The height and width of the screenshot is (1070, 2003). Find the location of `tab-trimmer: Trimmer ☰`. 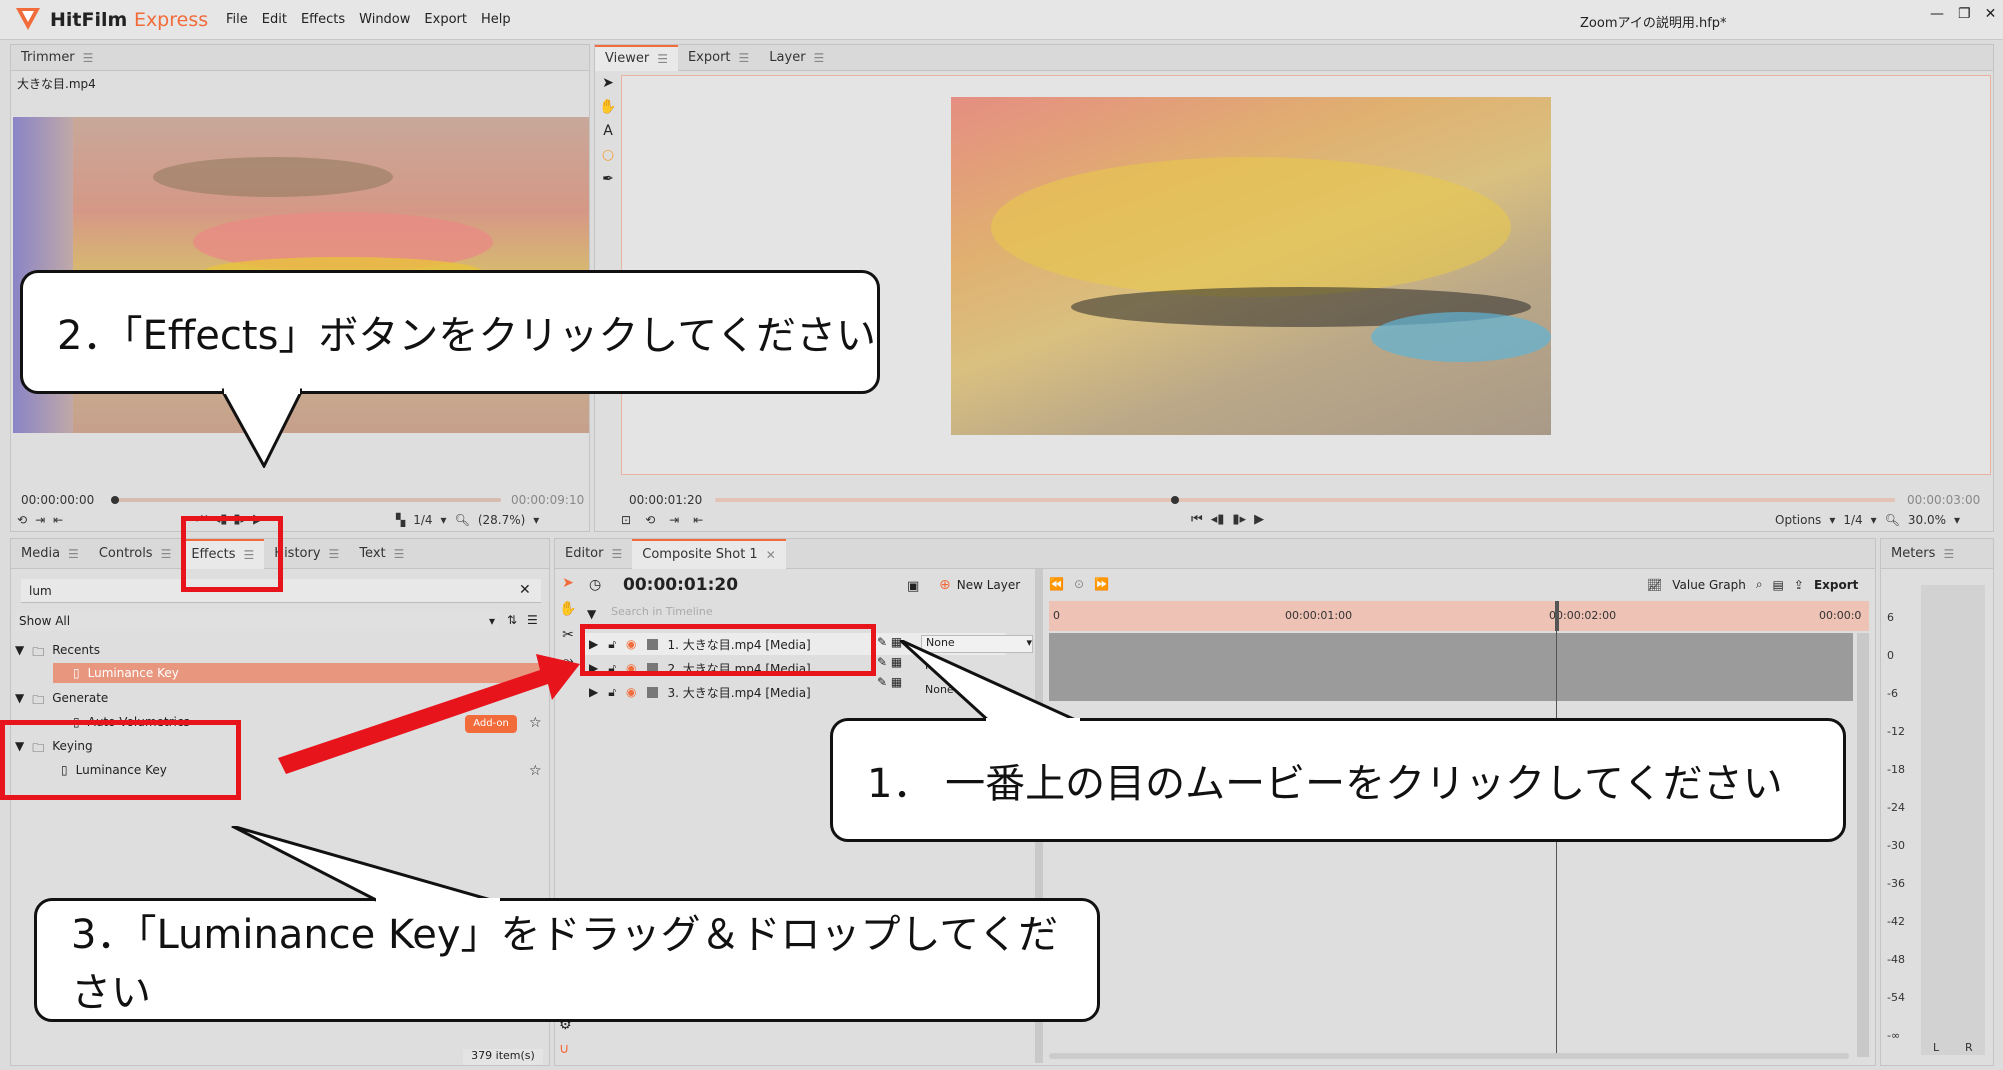

tab-trimmer: Trimmer ☰ is located at coordinates (57, 58).